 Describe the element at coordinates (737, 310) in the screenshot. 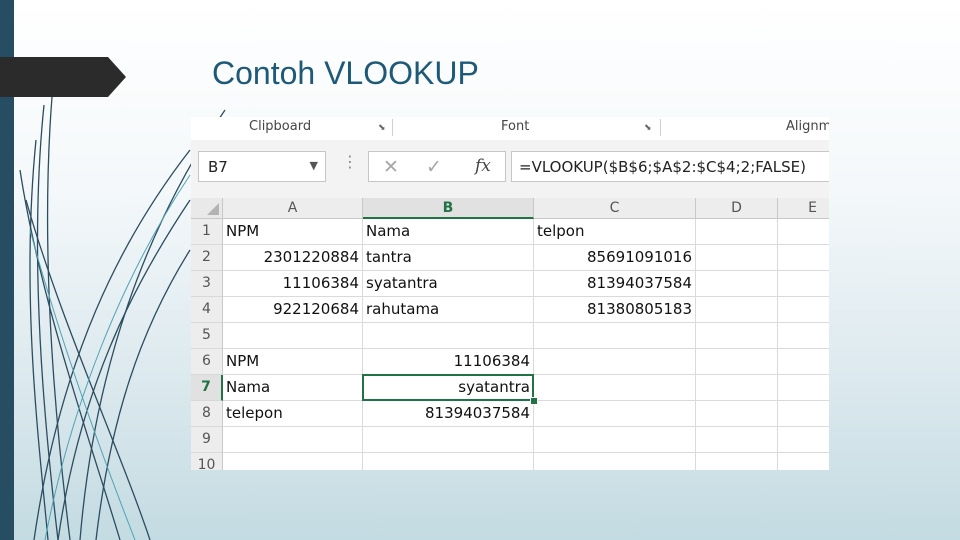

I see `cell-d4` at that location.